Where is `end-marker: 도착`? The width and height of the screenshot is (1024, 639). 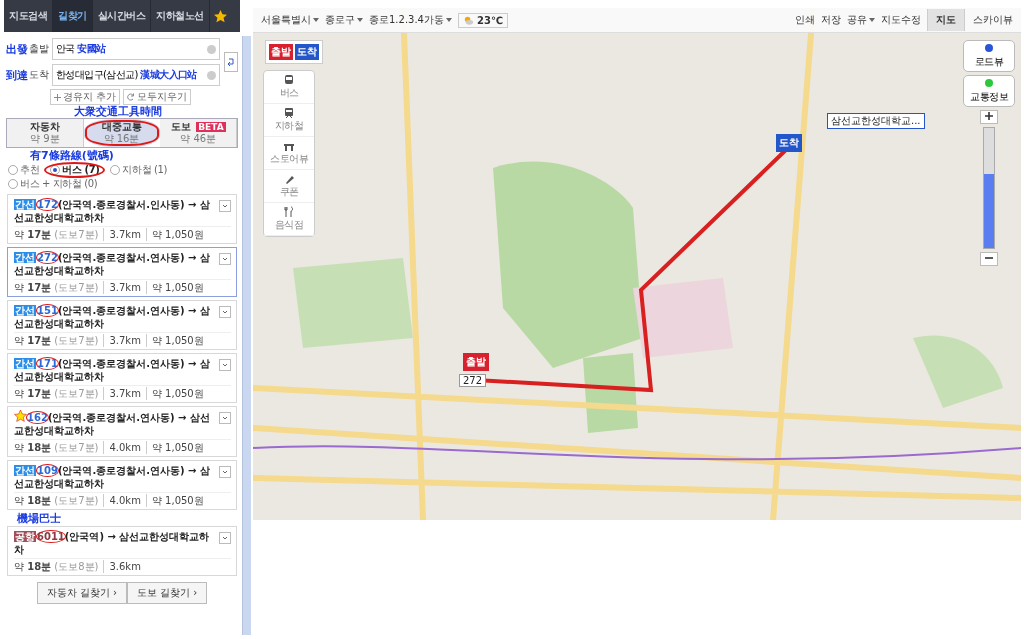
end-marker: 도착 is located at coordinates (789, 143).